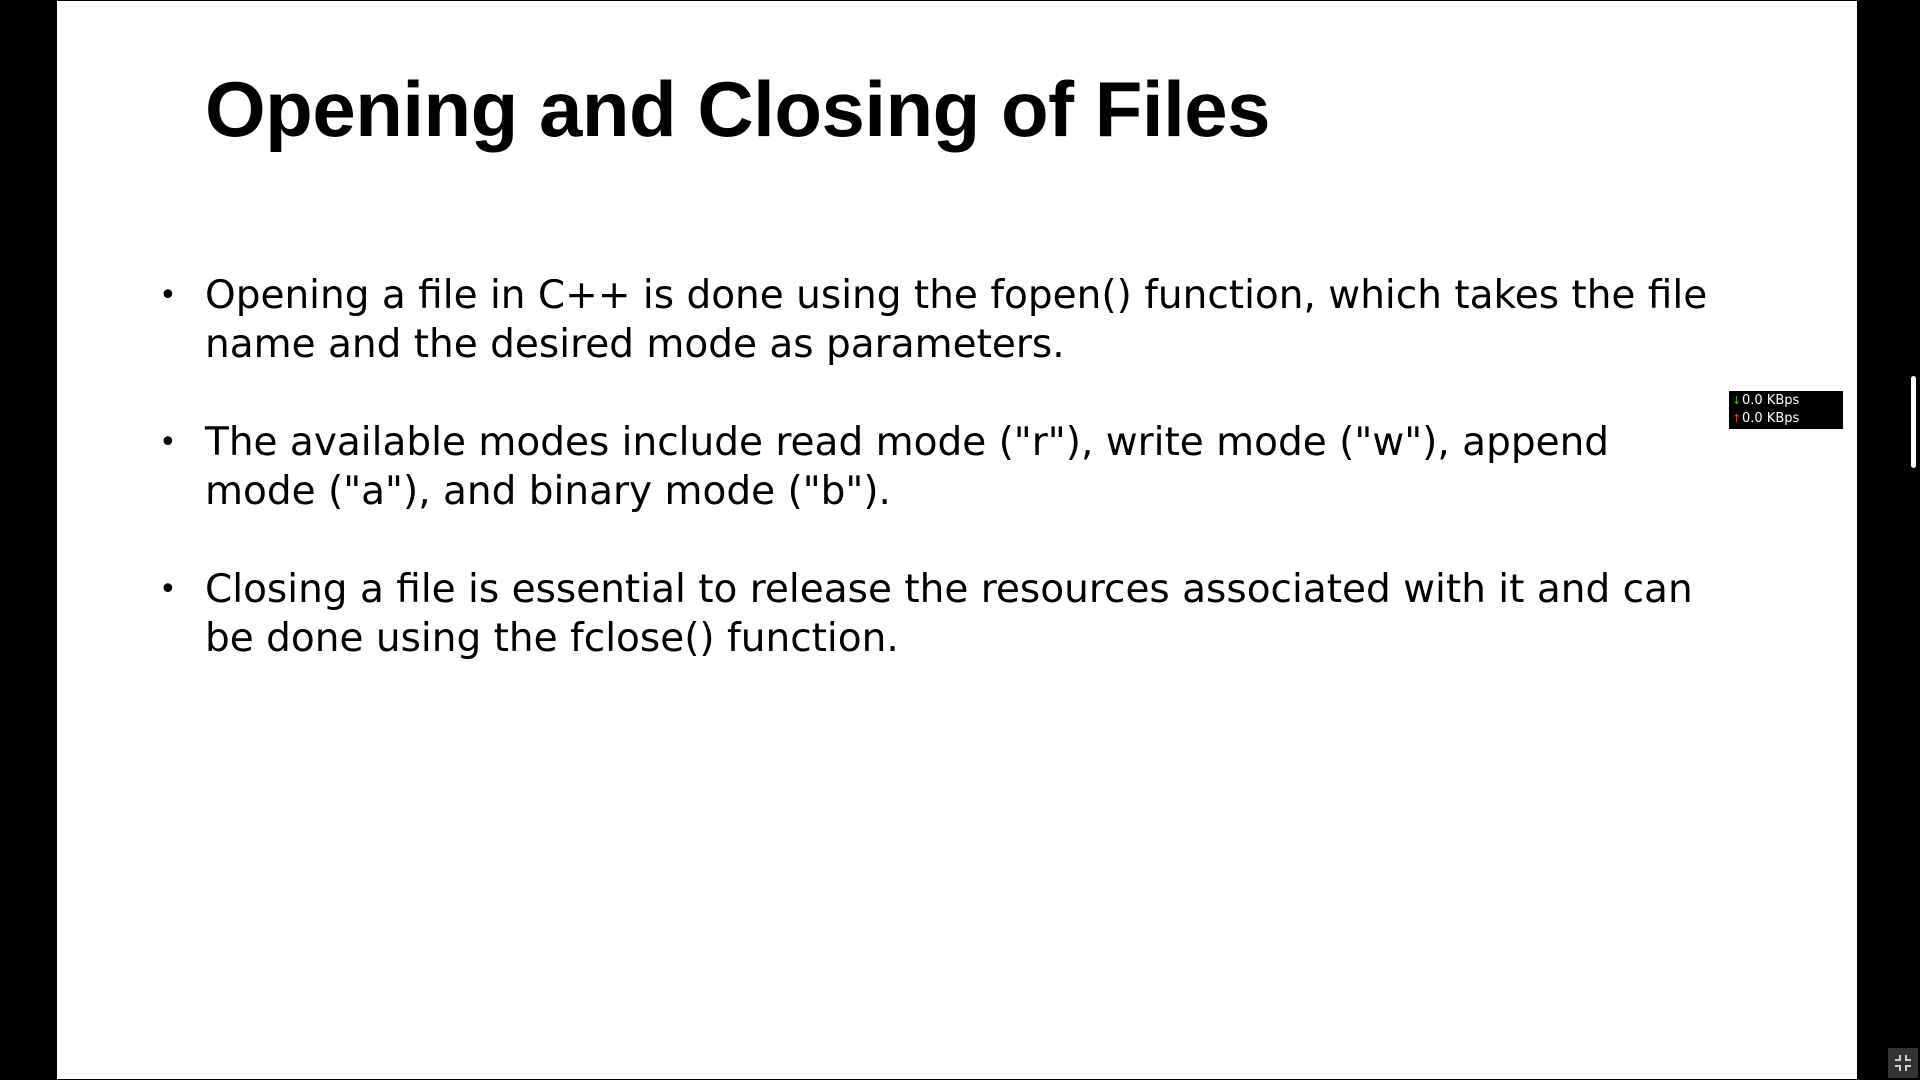 The image size is (1920, 1080). I want to click on upload-speed-row: ↑0.0 KBps, so click(1765, 419).